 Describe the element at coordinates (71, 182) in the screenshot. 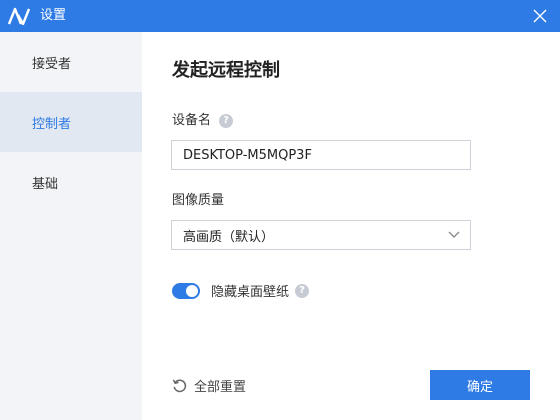

I see `sidebar-item-basic: 基础` at that location.